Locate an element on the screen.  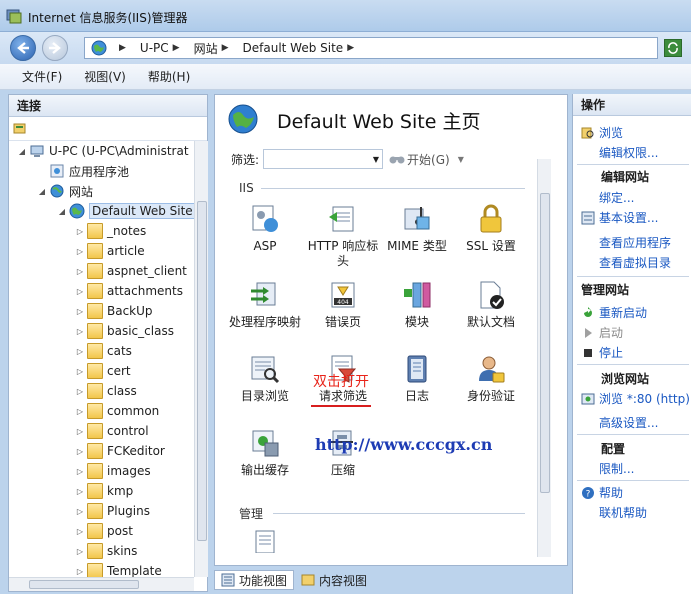
breadcrumb-u-pc: U-PC ▶ is located at coordinates (163, 48).